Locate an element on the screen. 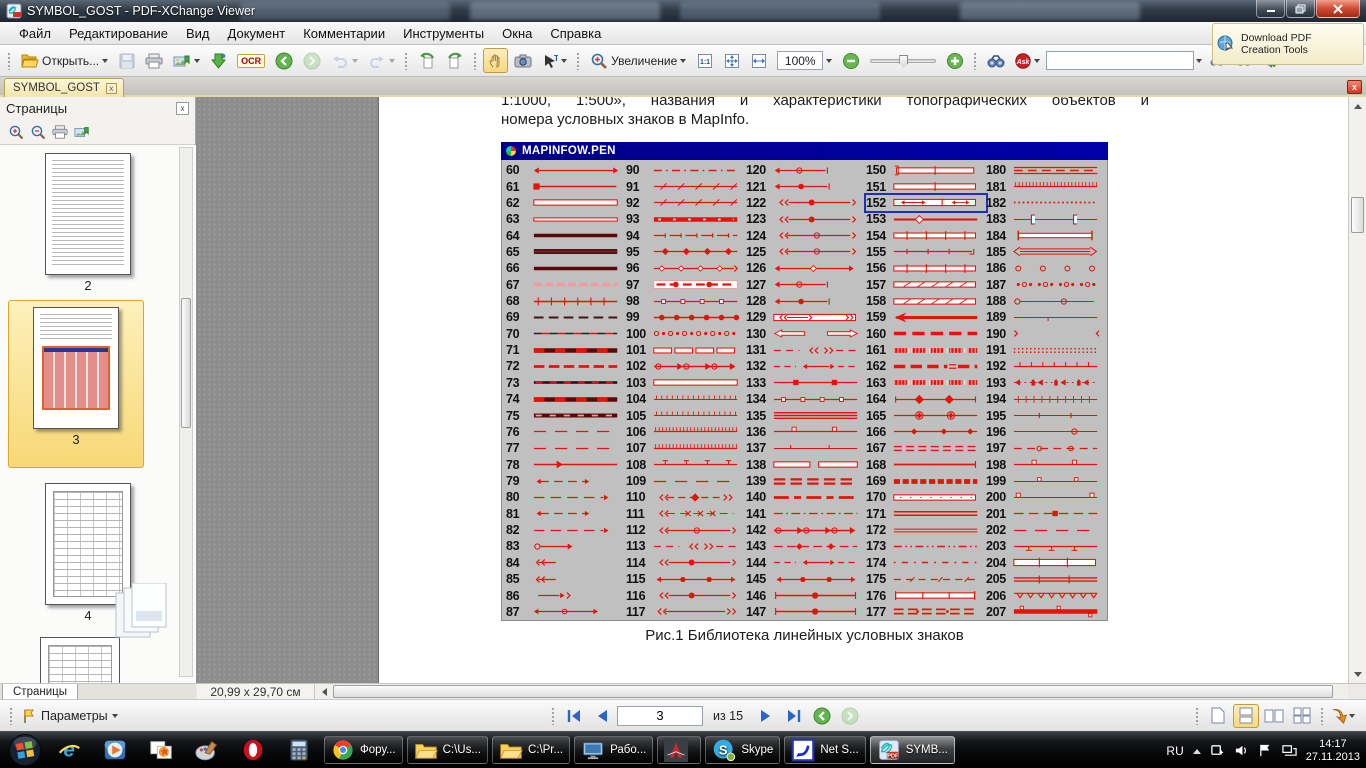 The height and width of the screenshot is (768, 1366). pen-symbol-row-188: 188 is located at coordinates (1046, 301).